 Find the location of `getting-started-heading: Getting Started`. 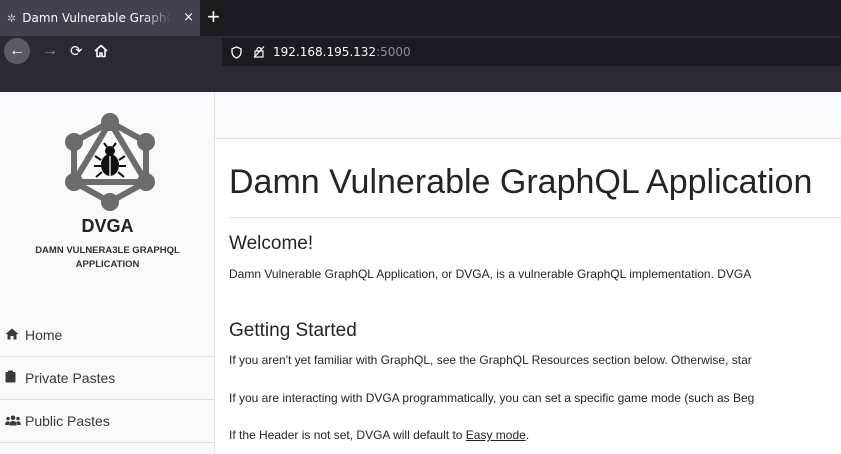

getting-started-heading: Getting Started is located at coordinates (293, 330).